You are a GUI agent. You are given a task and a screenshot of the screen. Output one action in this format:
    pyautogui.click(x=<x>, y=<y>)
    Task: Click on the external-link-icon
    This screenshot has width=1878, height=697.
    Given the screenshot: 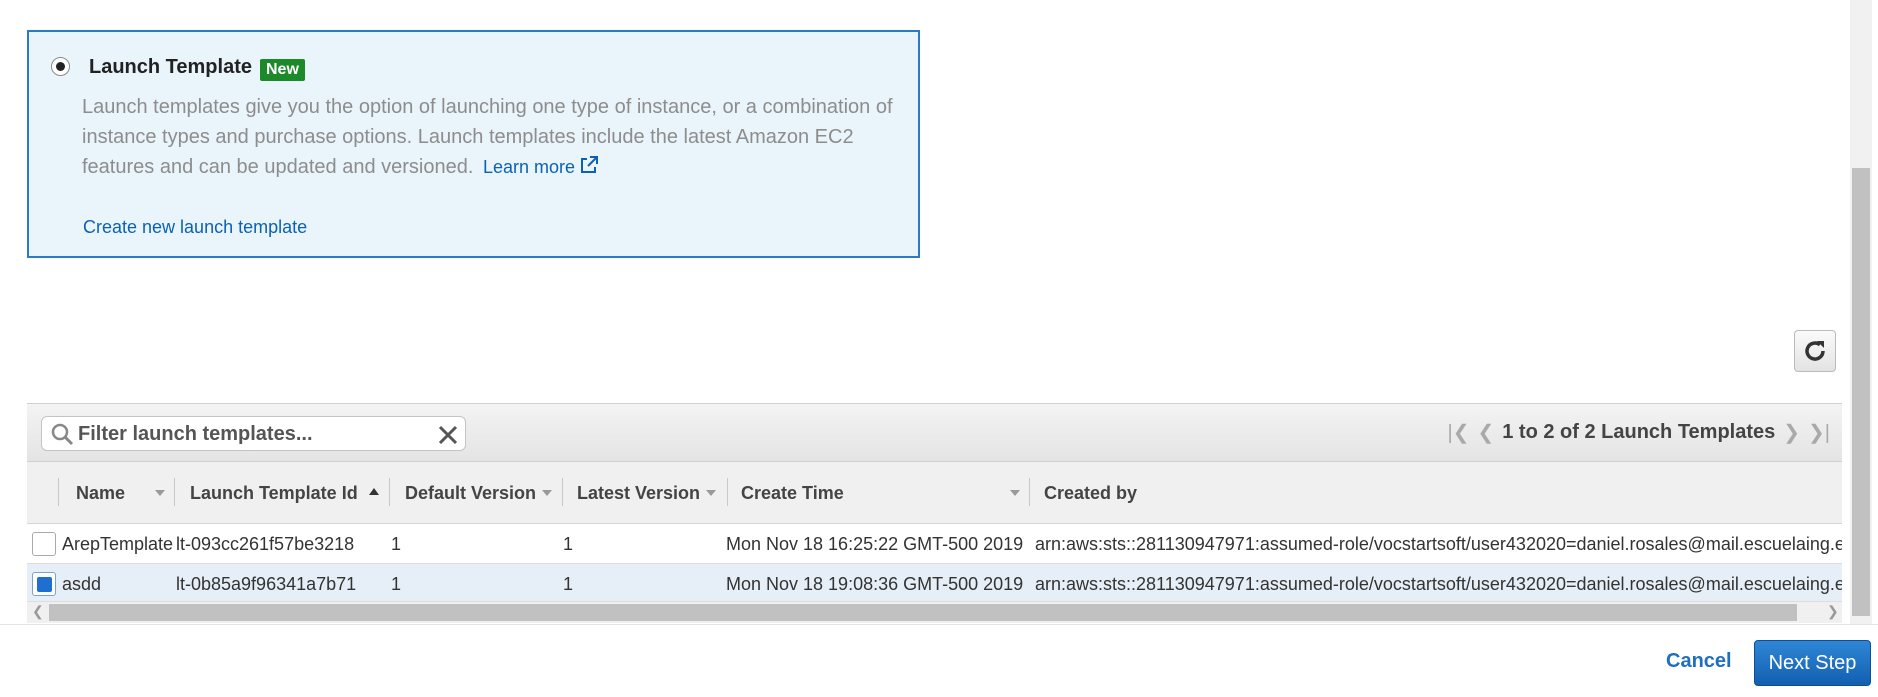 What is the action you would take?
    pyautogui.click(x=590, y=164)
    